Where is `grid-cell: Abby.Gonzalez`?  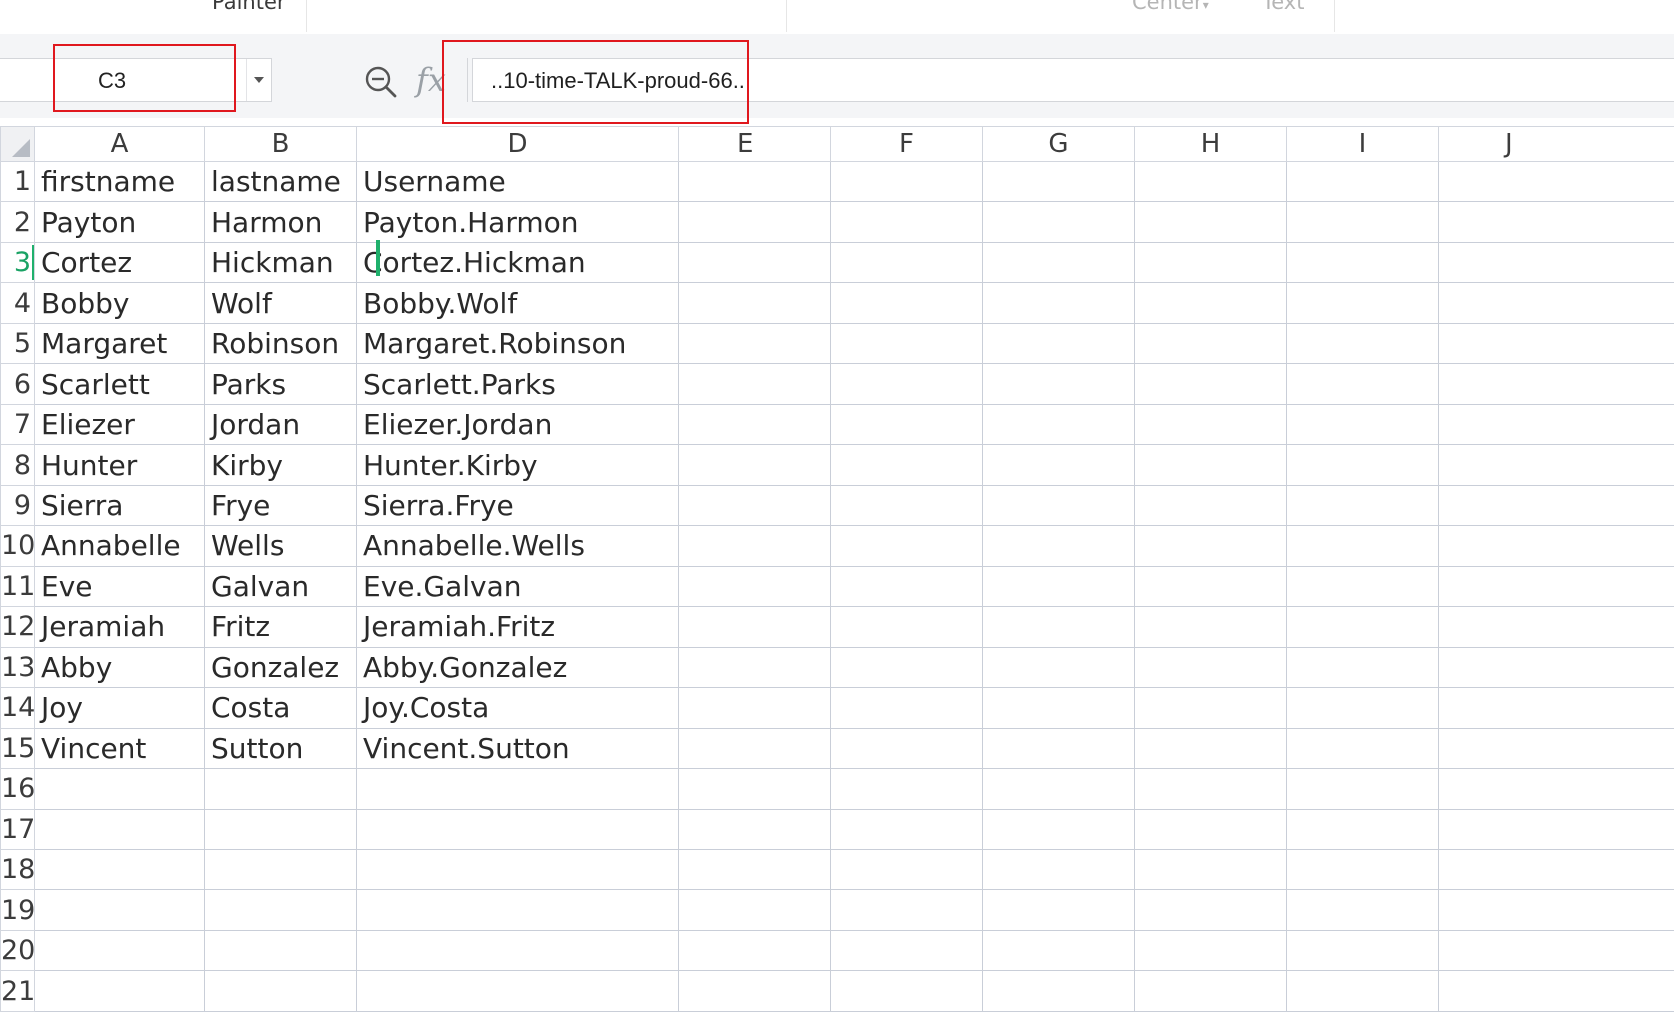
grid-cell: Abby.Gonzalez is located at coordinates (517, 667).